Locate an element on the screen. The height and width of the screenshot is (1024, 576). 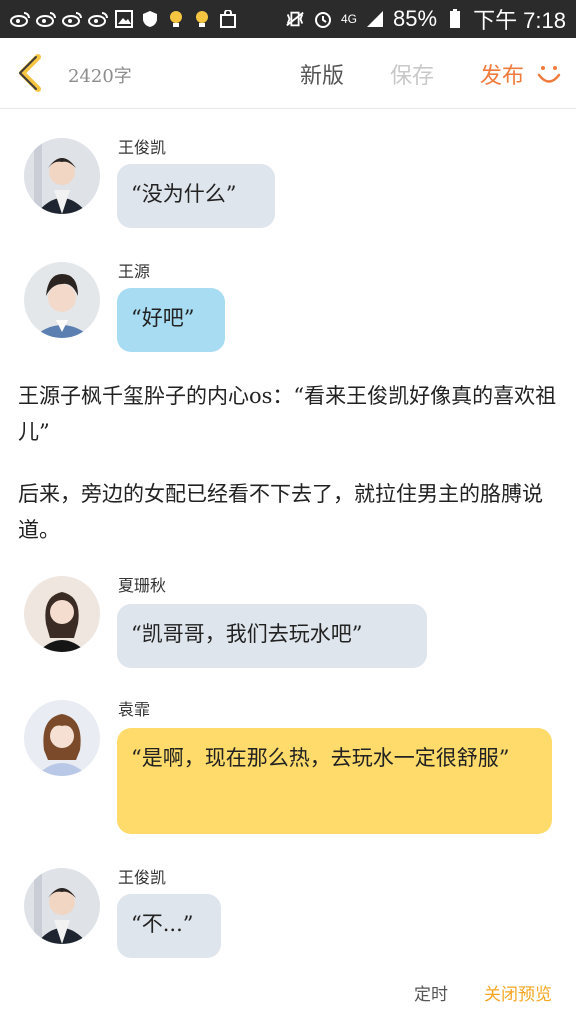
message-bubble: “好吧” is located at coordinates (171, 320).